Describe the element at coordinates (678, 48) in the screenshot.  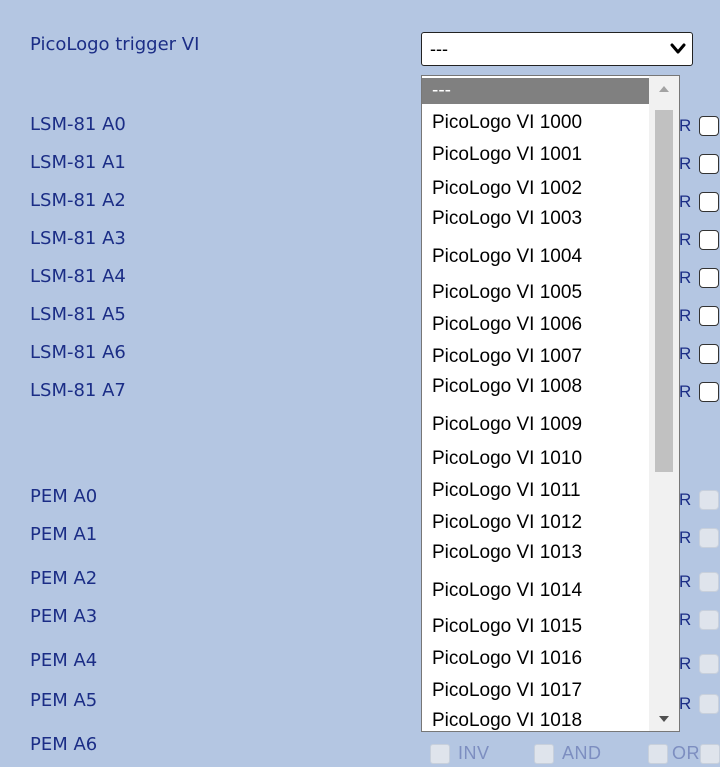
I see `chevron-down-icon` at that location.